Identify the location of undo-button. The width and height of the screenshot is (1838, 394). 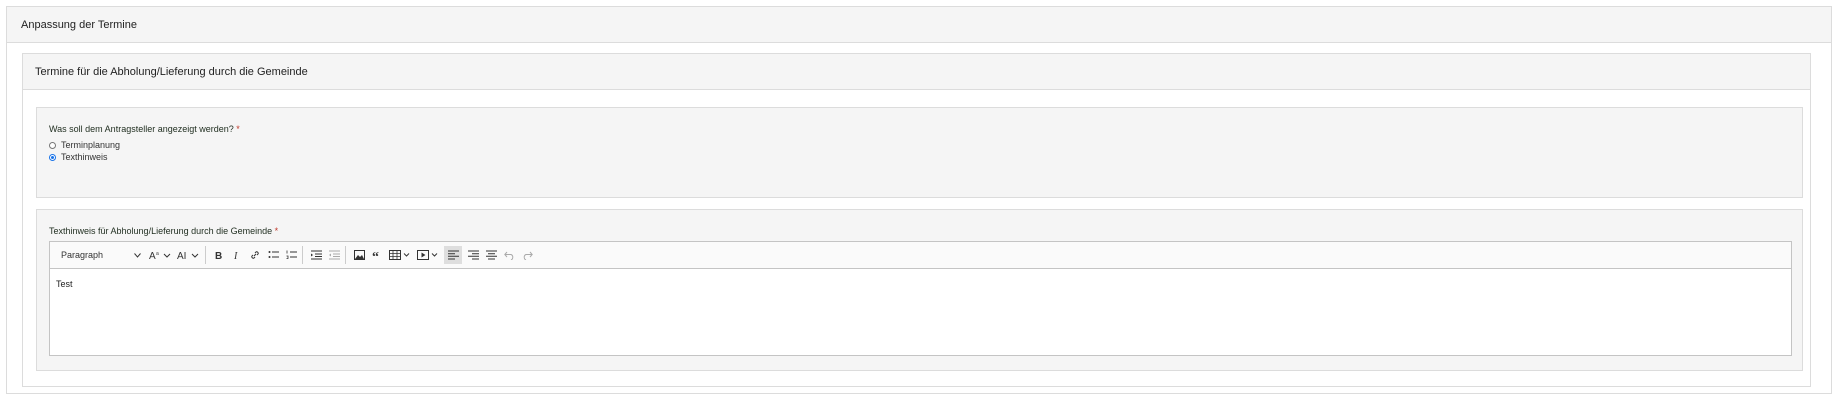
(509, 255).